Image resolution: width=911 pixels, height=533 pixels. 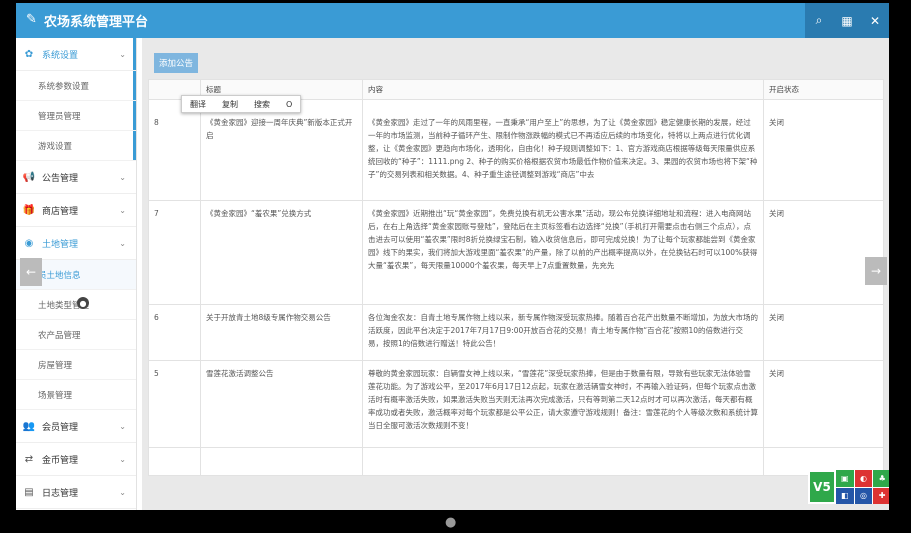 What do you see at coordinates (60, 460) in the screenshot?
I see `menu-label: 金币管理` at bounding box center [60, 460].